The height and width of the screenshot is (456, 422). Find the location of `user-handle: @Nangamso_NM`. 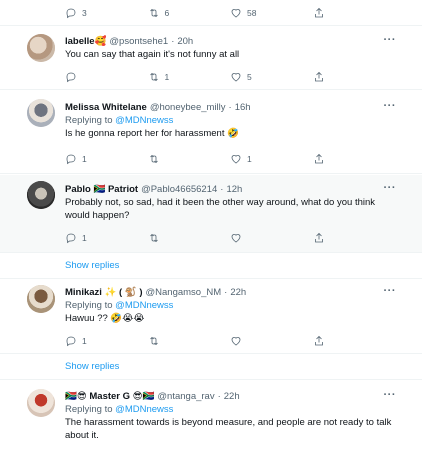

user-handle: @Nangamso_NM is located at coordinates (184, 292).